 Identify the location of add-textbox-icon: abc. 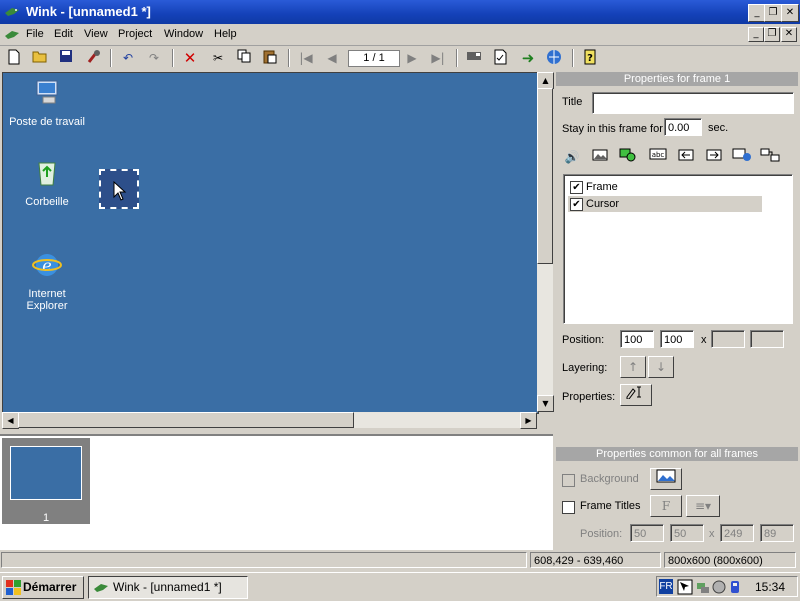
(658, 157).